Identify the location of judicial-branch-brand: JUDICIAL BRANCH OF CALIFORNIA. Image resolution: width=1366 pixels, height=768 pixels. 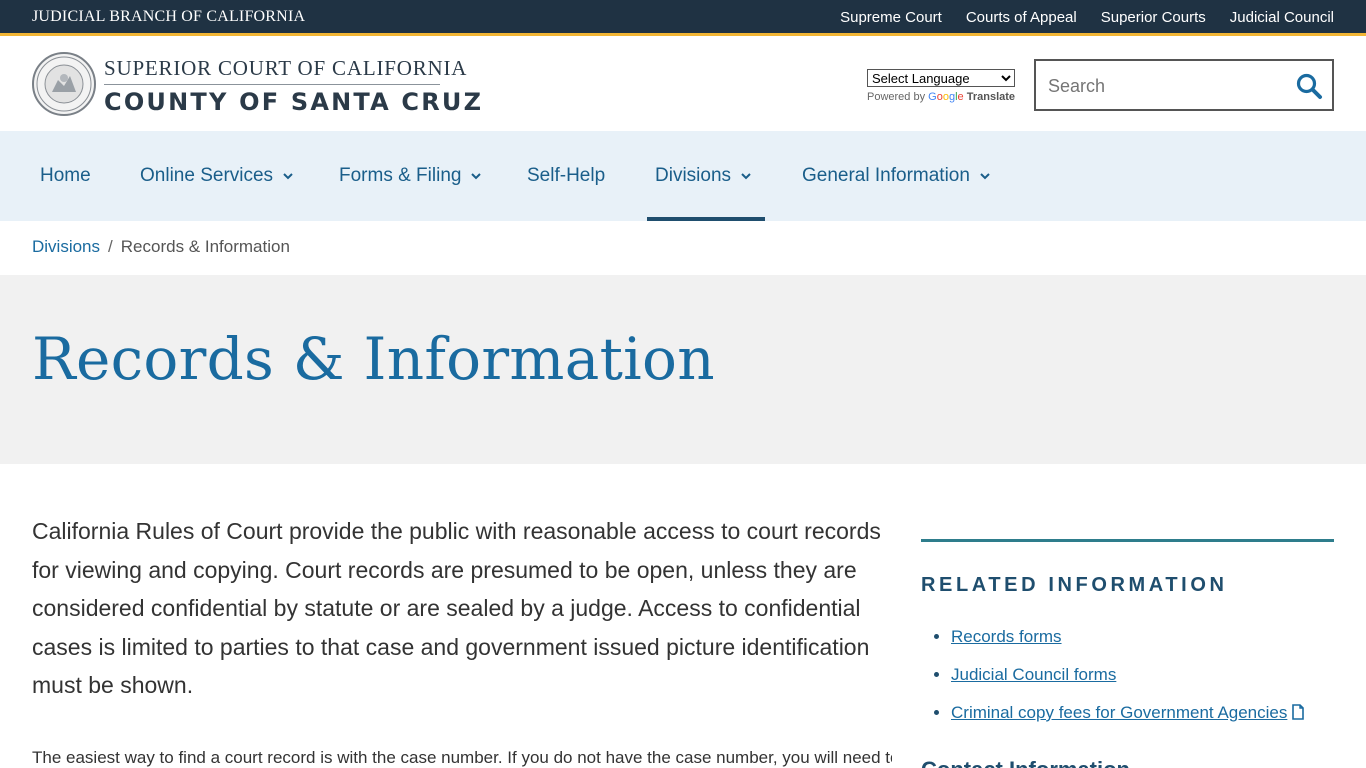
(168, 17).